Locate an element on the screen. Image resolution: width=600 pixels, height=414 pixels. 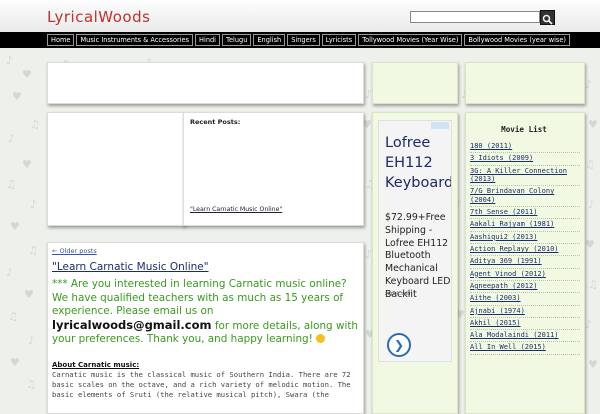
movie-link: 180 (2011) is located at coordinates (491, 146).